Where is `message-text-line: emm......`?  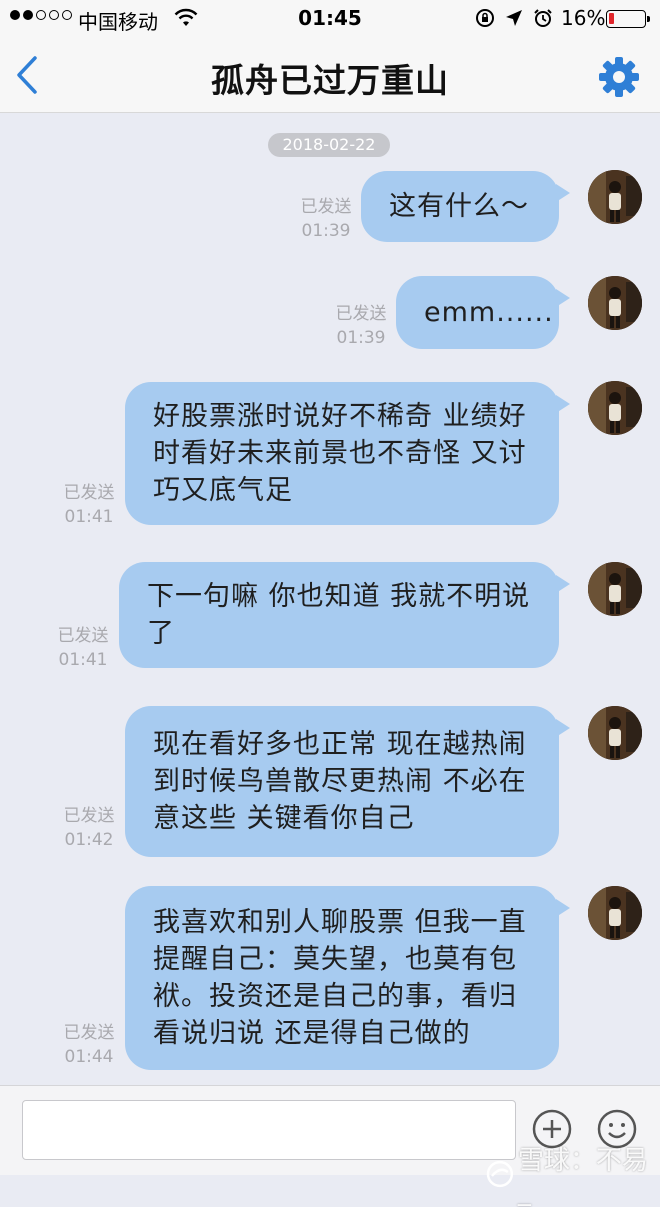
message-text-line: emm...... is located at coordinates (489, 312).